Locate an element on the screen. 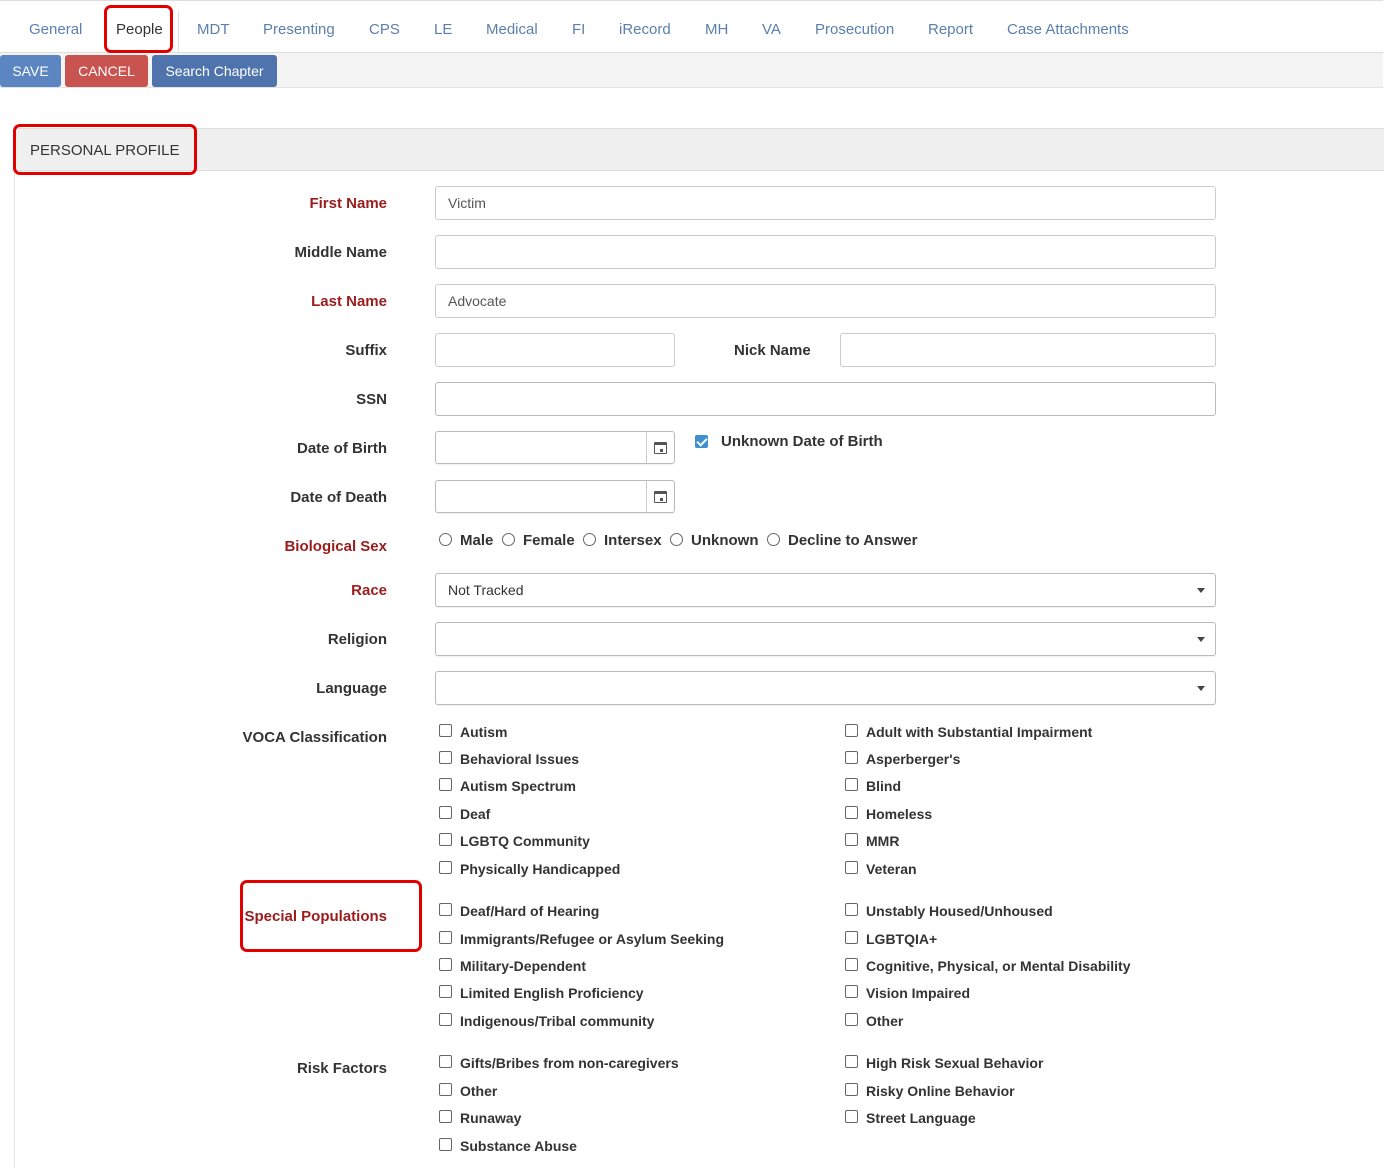 This screenshot has width=1400, height=1168. tab-medical: Medical is located at coordinates (512, 29).